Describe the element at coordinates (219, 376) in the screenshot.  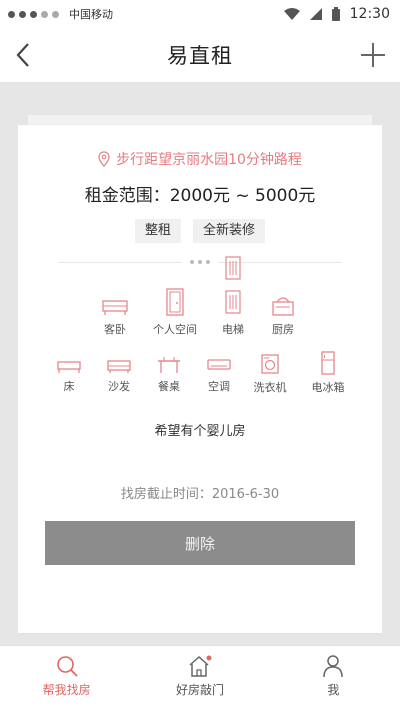
I see `amenity-air-conditioner: 空调` at that location.